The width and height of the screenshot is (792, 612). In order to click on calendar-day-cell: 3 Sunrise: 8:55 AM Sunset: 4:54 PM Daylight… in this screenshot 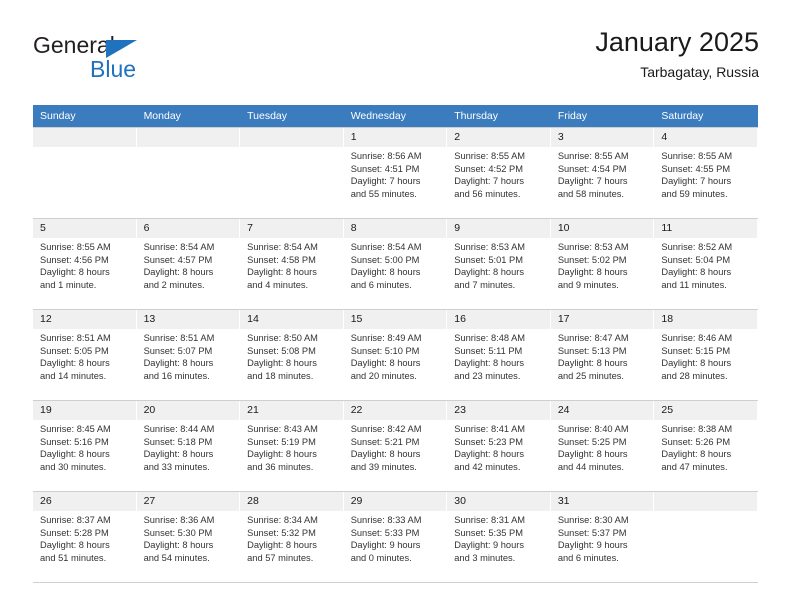, I will do `click(602, 173)`.